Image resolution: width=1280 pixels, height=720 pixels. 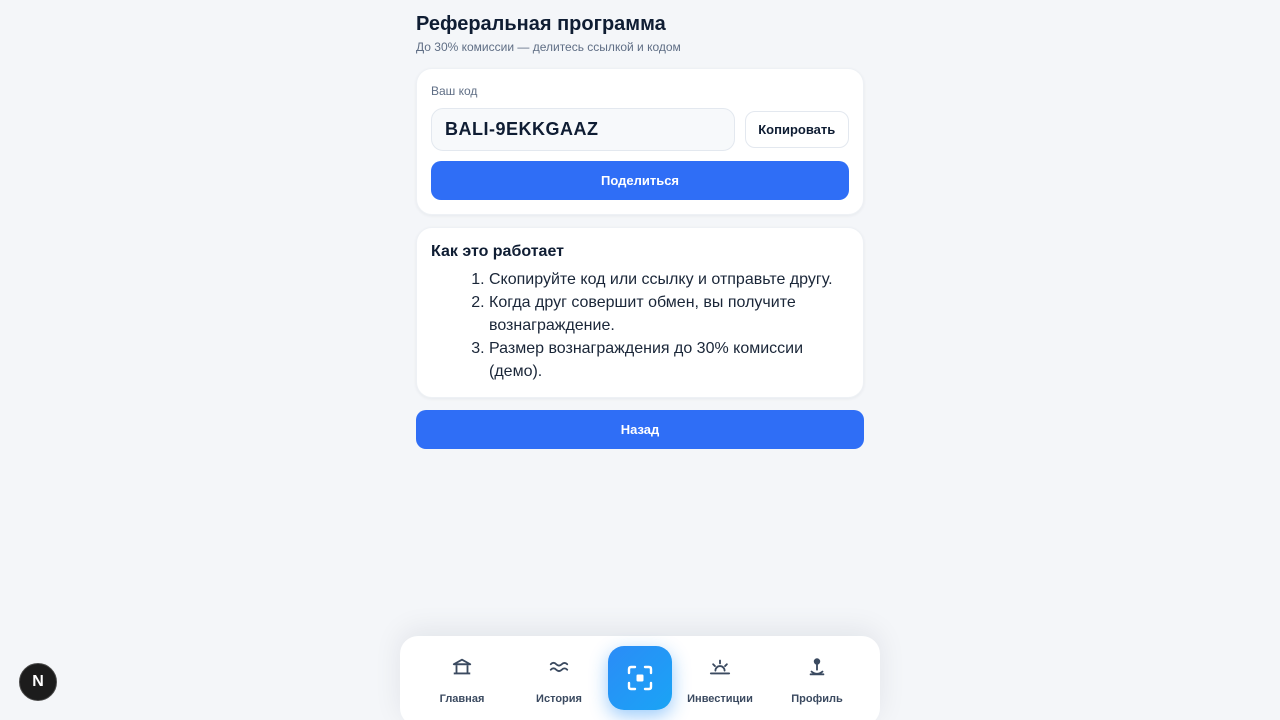 What do you see at coordinates (720, 667) in the screenshot?
I see `sunrise-icon` at bounding box center [720, 667].